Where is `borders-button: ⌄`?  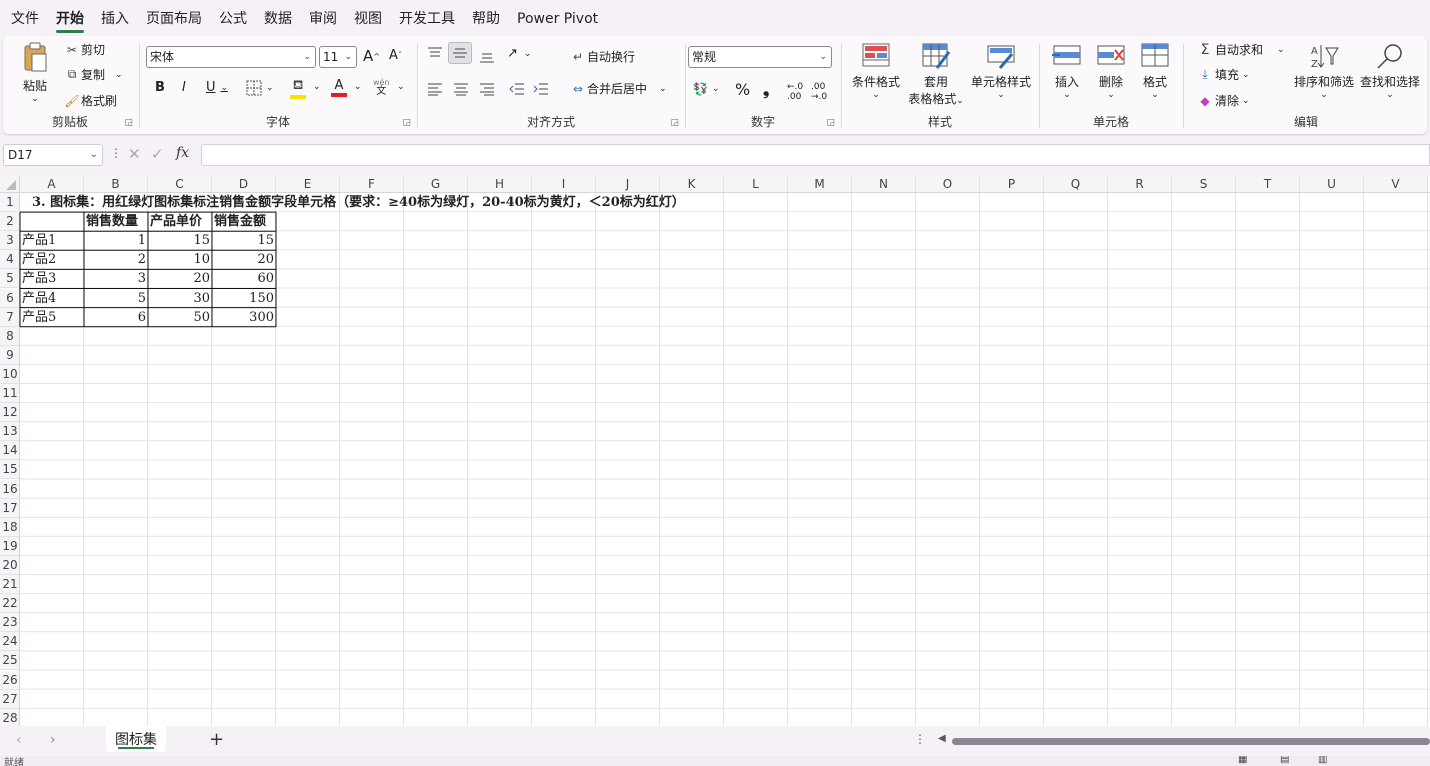 borders-button: ⌄ is located at coordinates (260, 88).